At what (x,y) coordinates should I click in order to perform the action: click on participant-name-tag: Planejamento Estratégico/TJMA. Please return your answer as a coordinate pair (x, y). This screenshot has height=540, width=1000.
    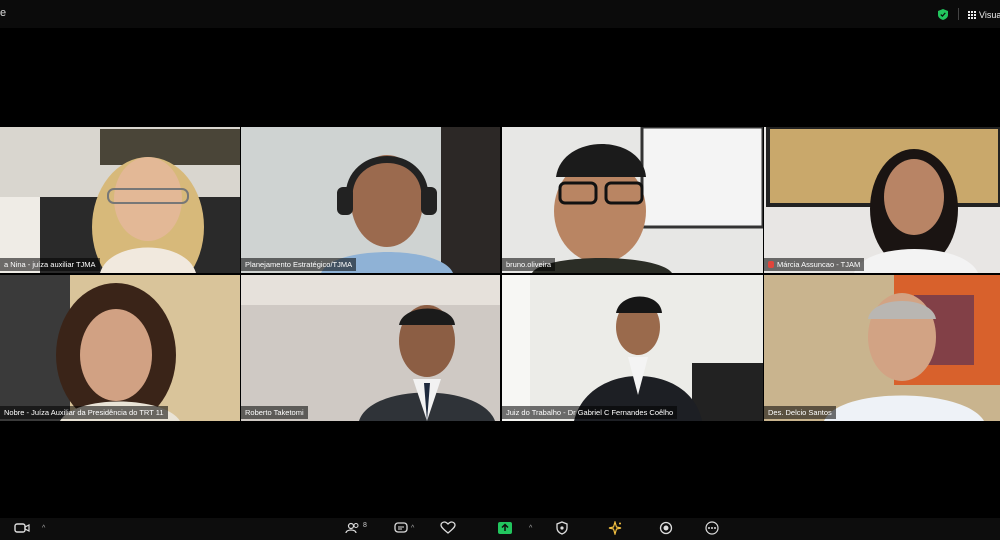
    Looking at the image, I should click on (299, 264).